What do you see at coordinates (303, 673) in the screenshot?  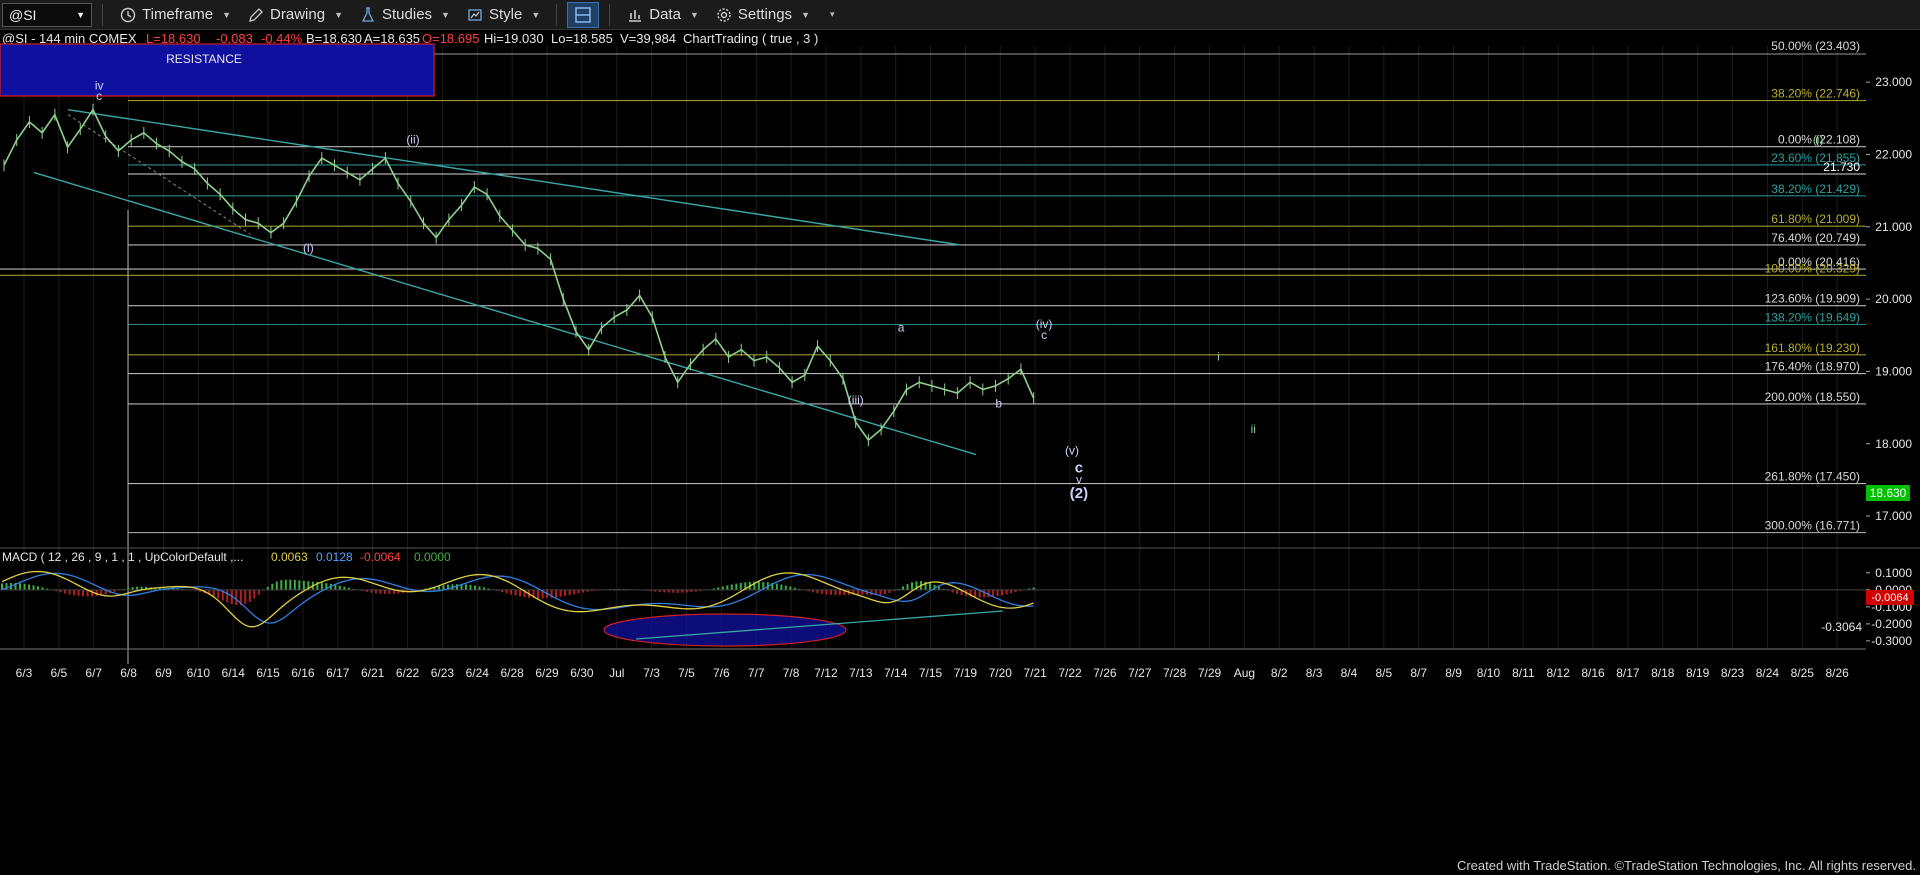 I see `time-axis-label: 6/16` at bounding box center [303, 673].